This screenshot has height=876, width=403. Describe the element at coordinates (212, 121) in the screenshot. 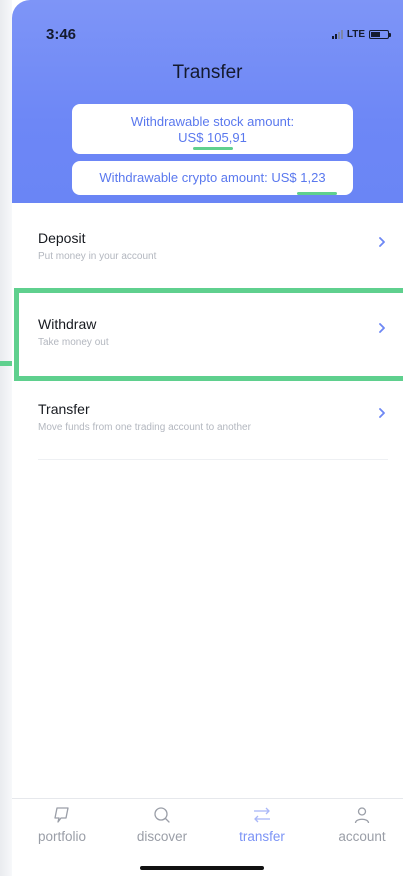

I see `stock-amount-label: Withdrawable stock amount:` at that location.